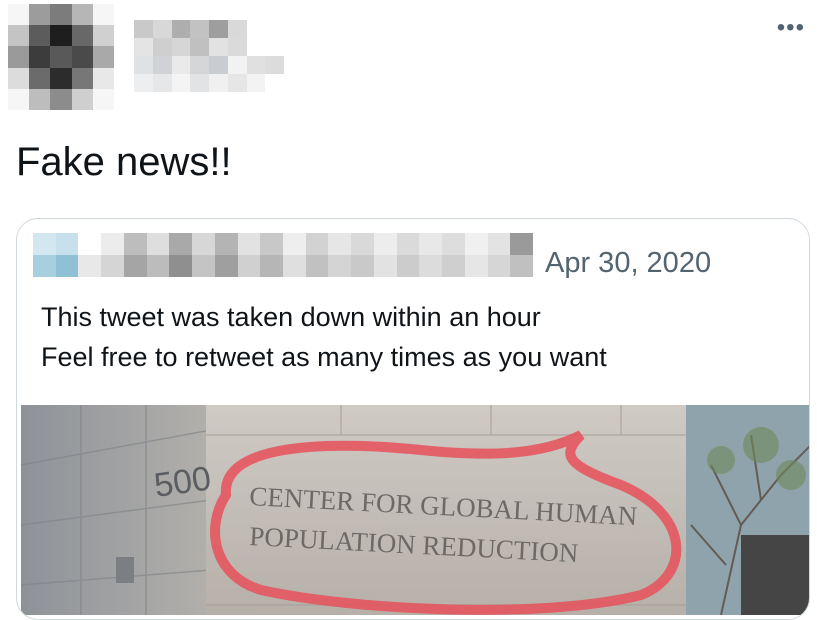  I want to click on quoted-author-blurred, so click(283, 255).